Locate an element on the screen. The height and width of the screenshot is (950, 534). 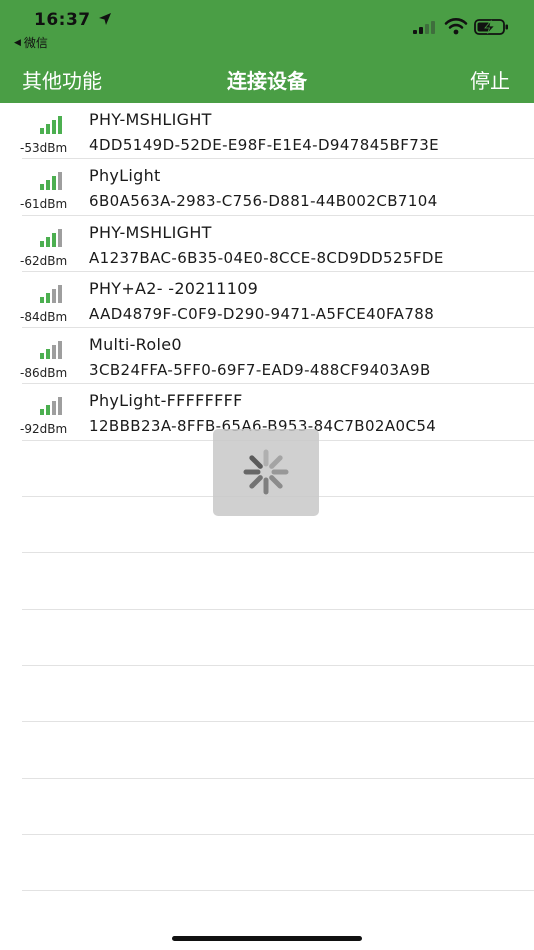
wifi-icon is located at coordinates (456, 26).